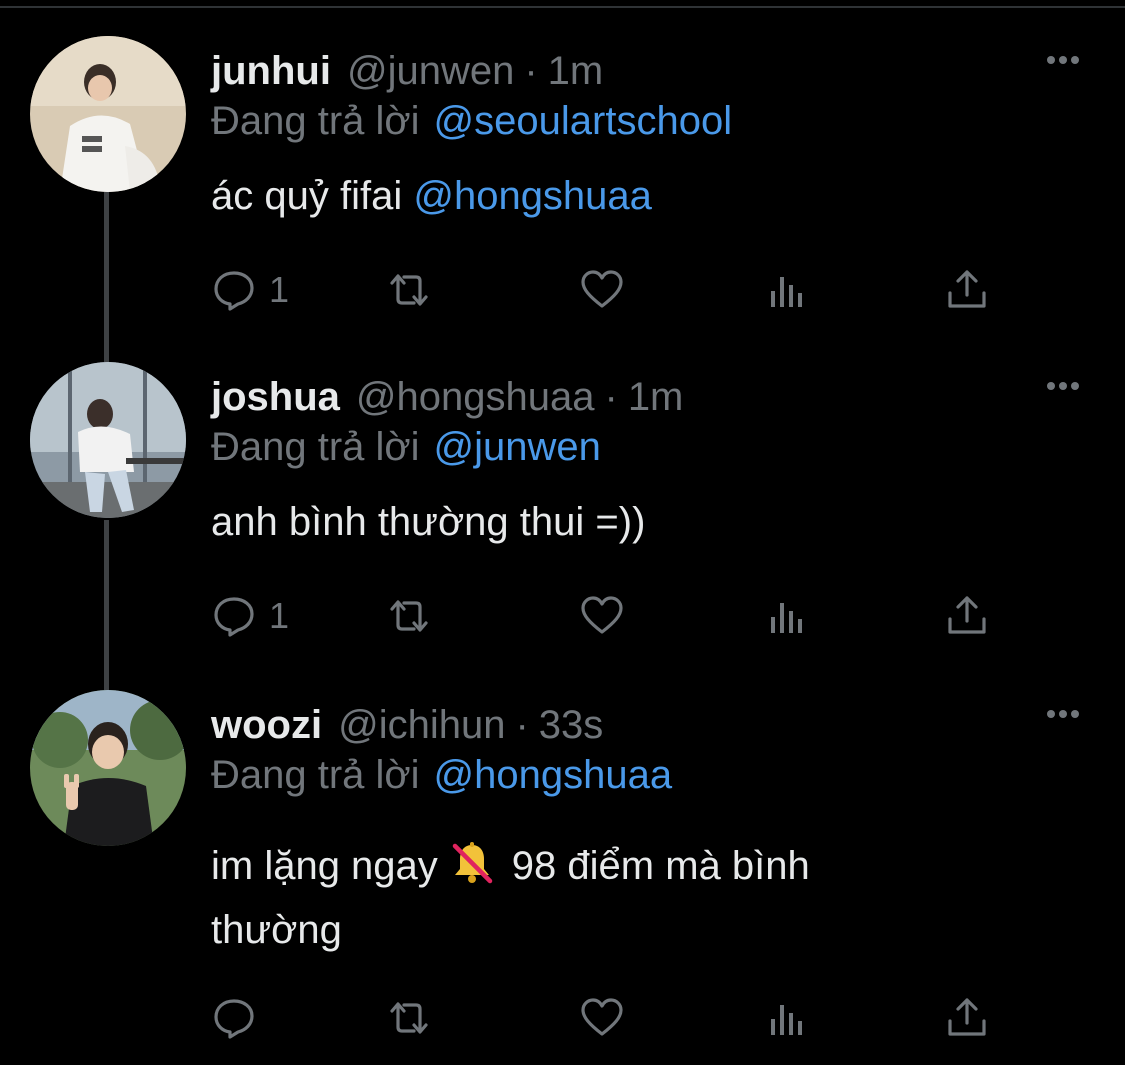  What do you see at coordinates (510, 866) in the screenshot?
I see `tweet-text-line: im lặng ngay 98 điểm mà bình` at bounding box center [510, 866].